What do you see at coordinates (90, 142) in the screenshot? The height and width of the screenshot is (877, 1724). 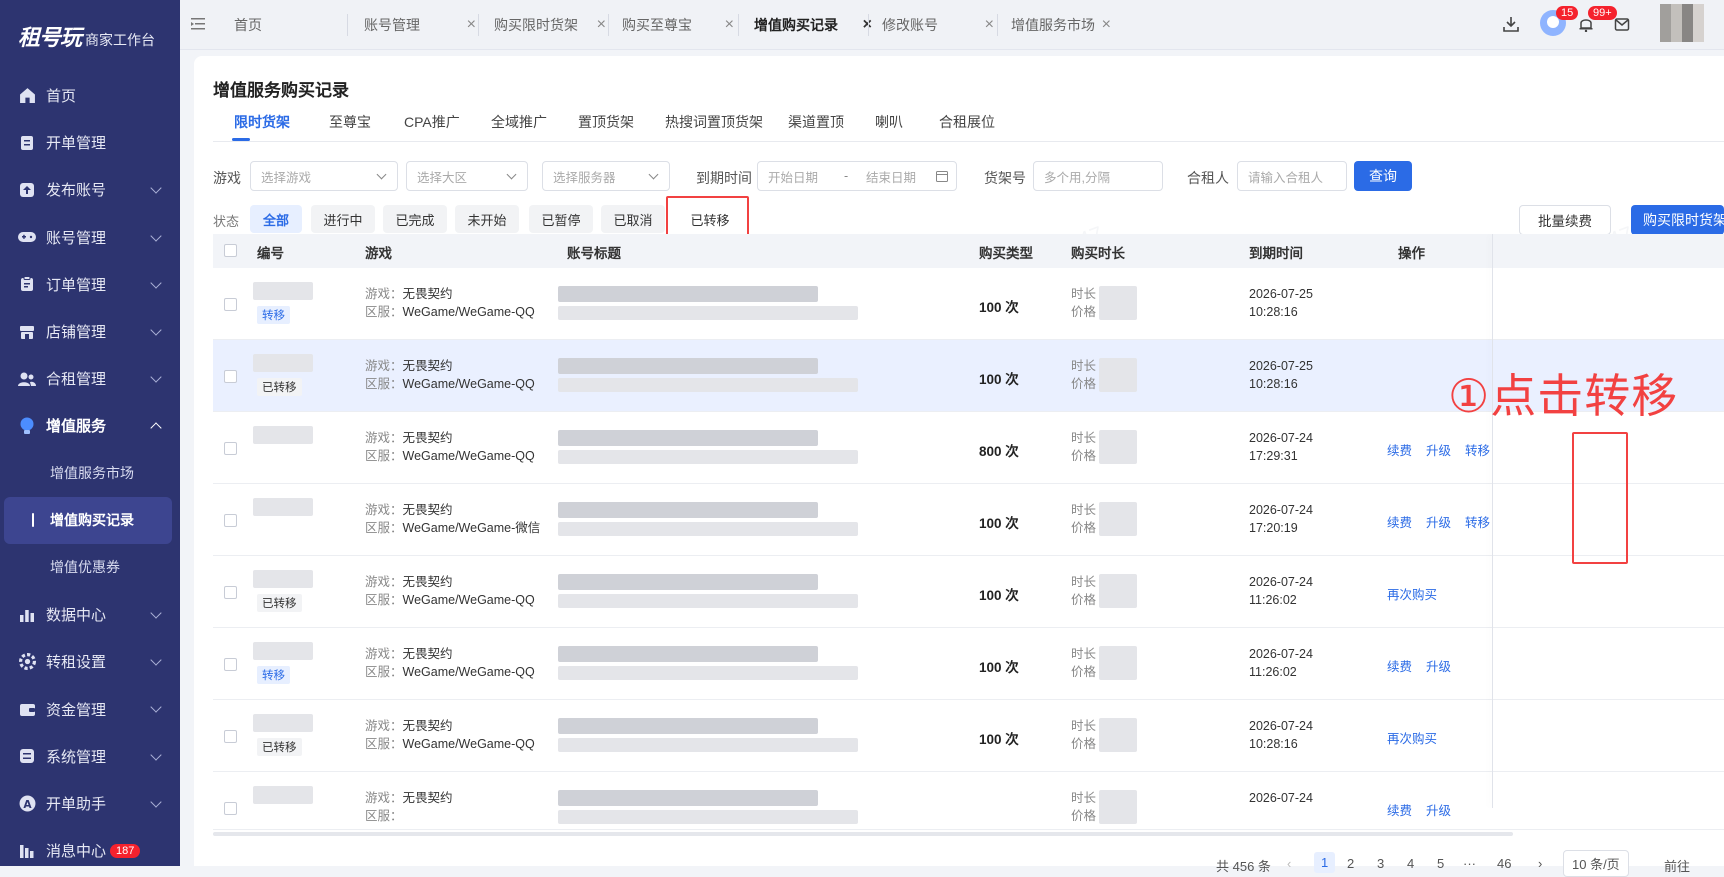 I see `sidebar-item-order-create: 开单管理` at bounding box center [90, 142].